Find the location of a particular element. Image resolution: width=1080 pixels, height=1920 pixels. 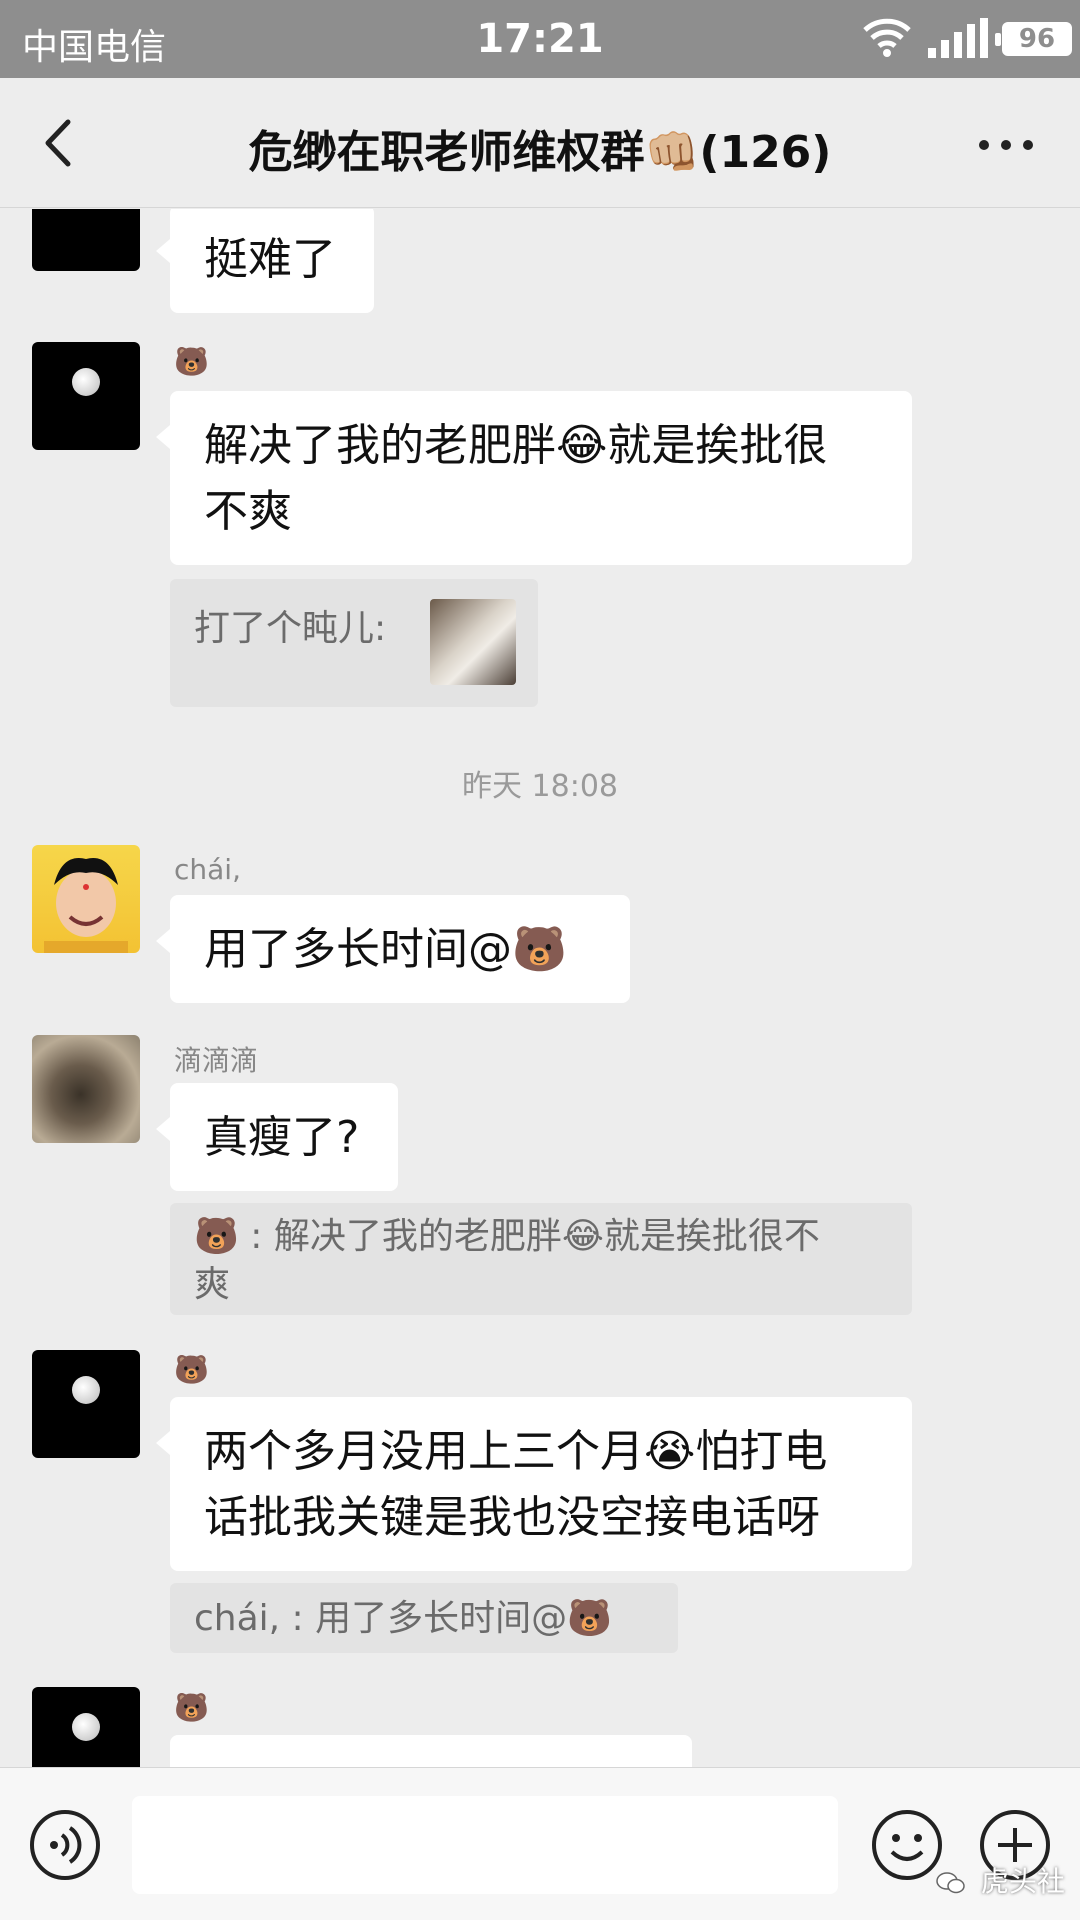

emoji-icon is located at coordinates (907, 1845).